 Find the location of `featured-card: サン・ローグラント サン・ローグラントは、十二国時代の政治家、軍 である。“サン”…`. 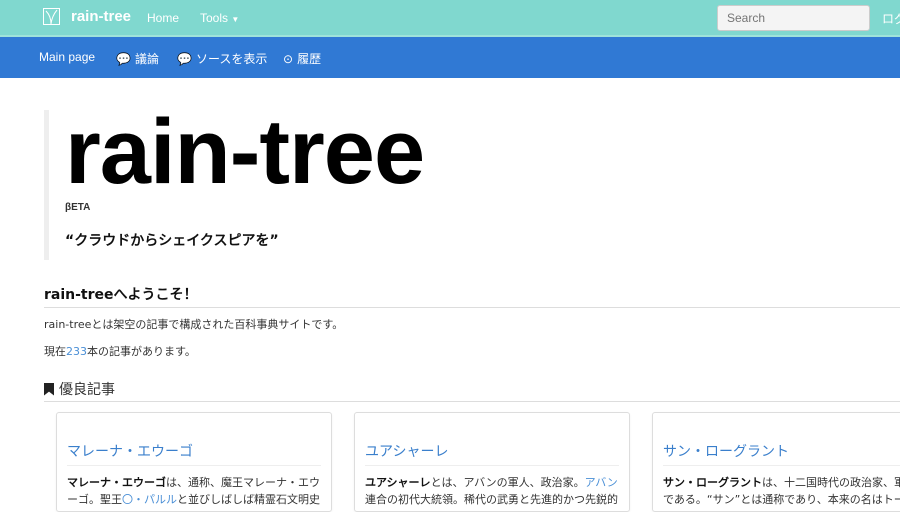

featured-card: サン・ローグラント サン・ローグラントは、十二国時代の政治家、軍 である。“サン”… is located at coordinates (776, 462).